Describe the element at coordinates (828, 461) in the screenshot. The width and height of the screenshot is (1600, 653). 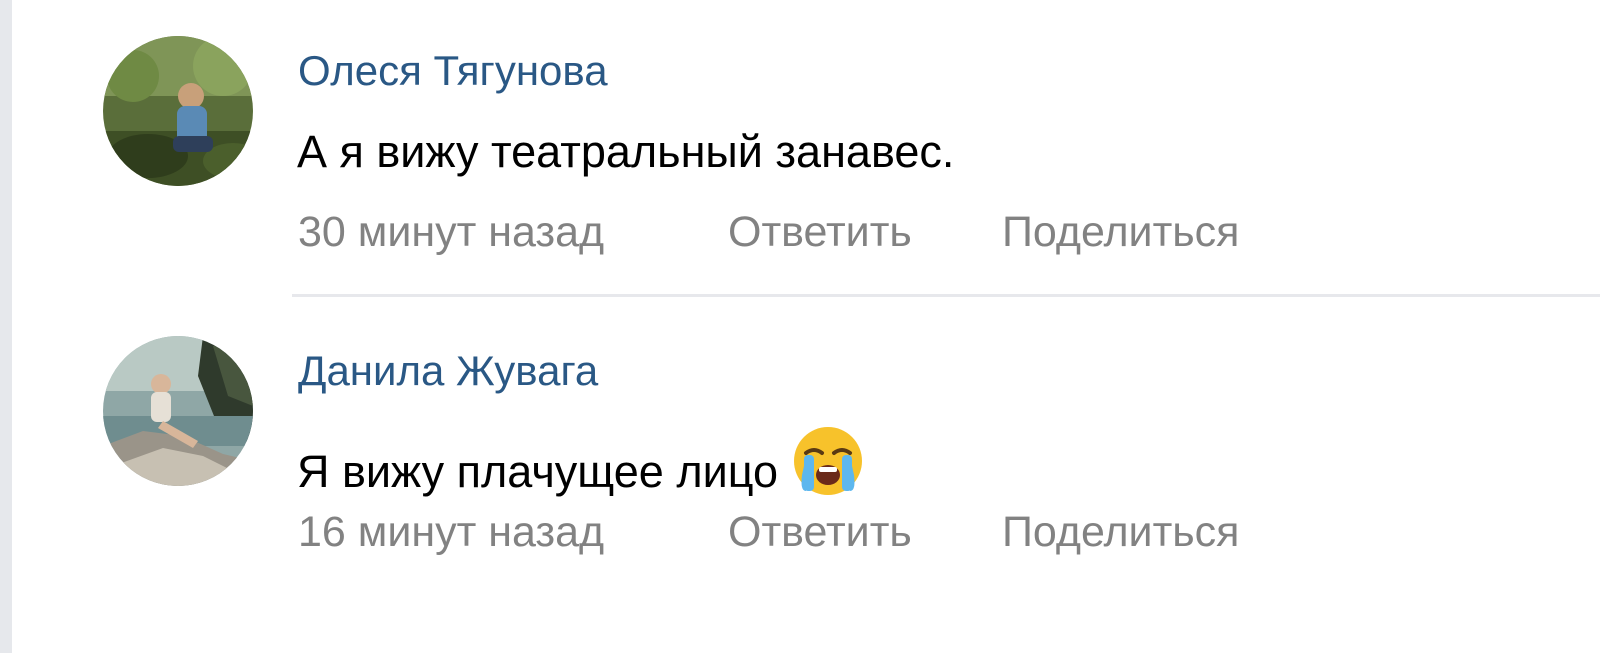
I see `loudly-crying-face-icon` at that location.